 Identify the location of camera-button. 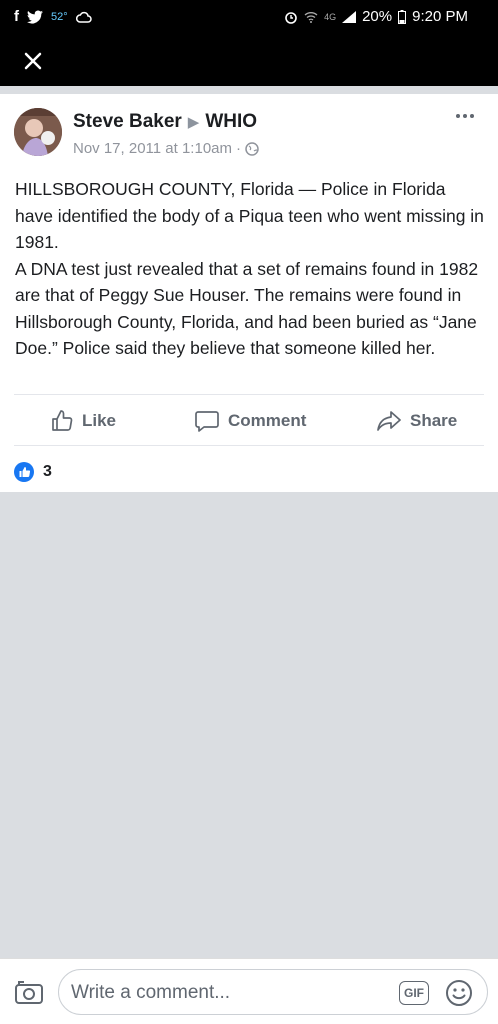
(29, 994).